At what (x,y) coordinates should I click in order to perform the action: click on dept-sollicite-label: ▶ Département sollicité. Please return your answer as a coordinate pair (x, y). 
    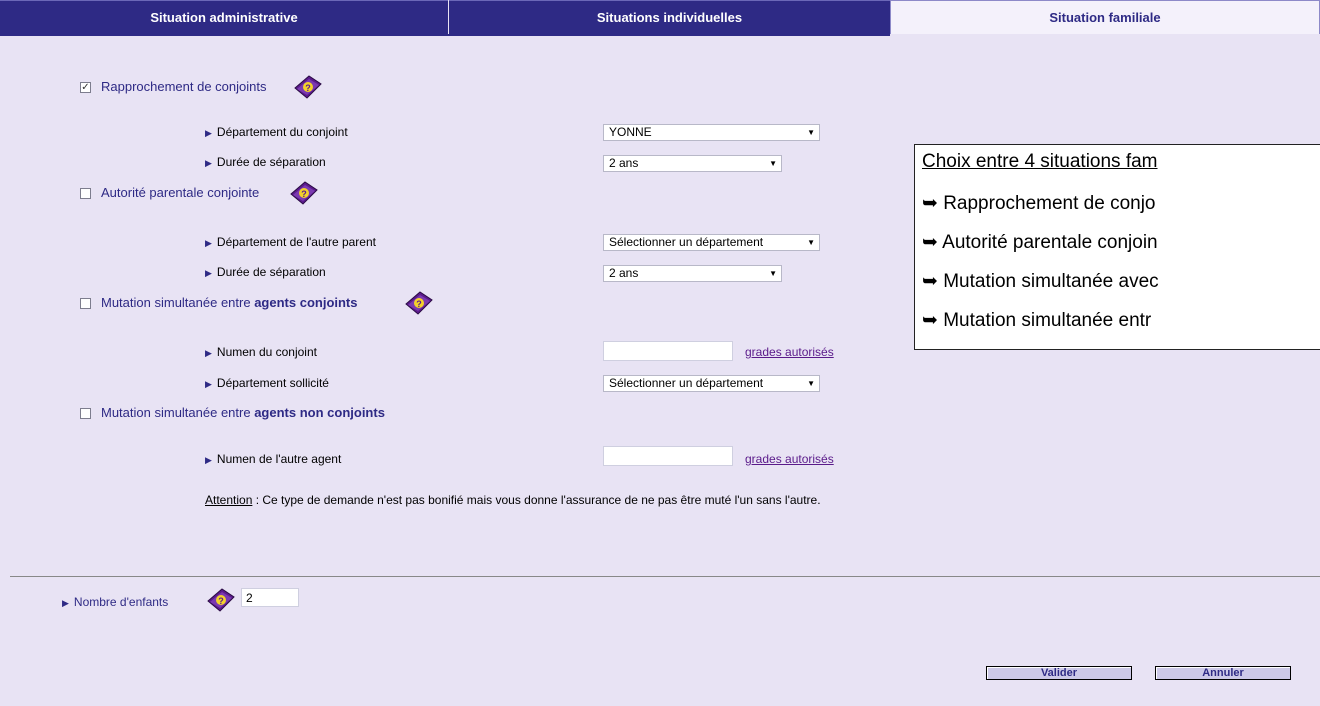
    Looking at the image, I should click on (267, 383).